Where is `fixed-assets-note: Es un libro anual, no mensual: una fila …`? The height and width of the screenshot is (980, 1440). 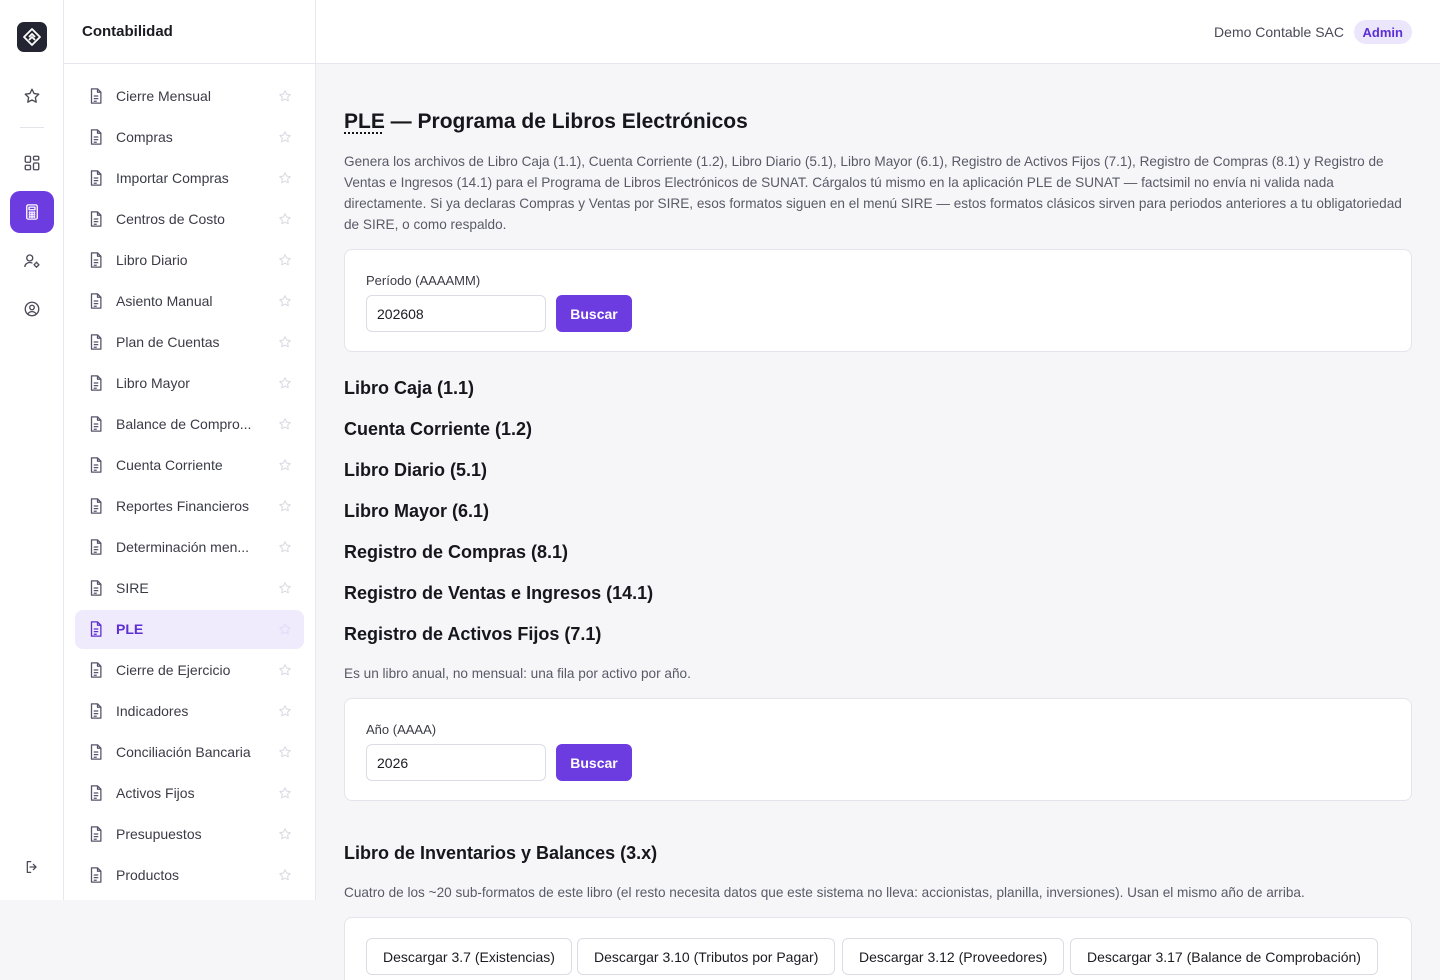
fixed-assets-note: Es un libro anual, no mensual: una fila … is located at coordinates (517, 673).